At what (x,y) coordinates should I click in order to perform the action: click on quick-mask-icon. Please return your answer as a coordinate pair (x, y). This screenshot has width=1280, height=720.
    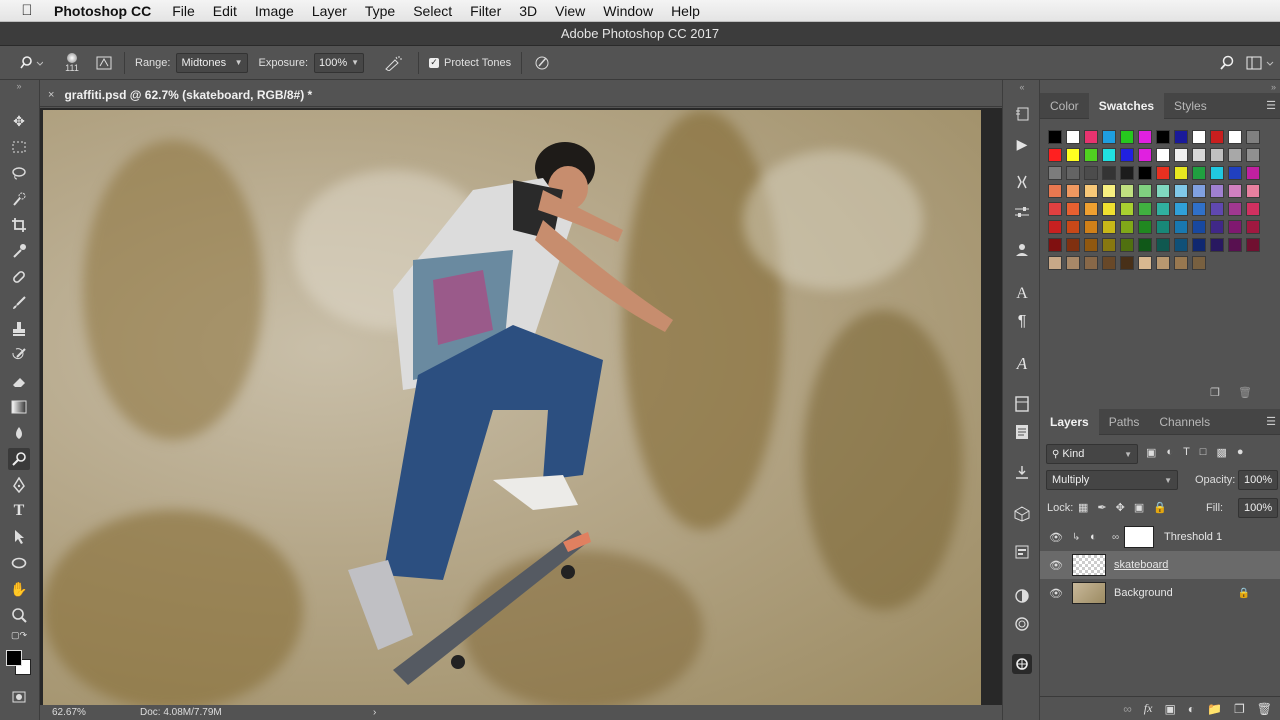
    Looking at the image, I should click on (19, 697).